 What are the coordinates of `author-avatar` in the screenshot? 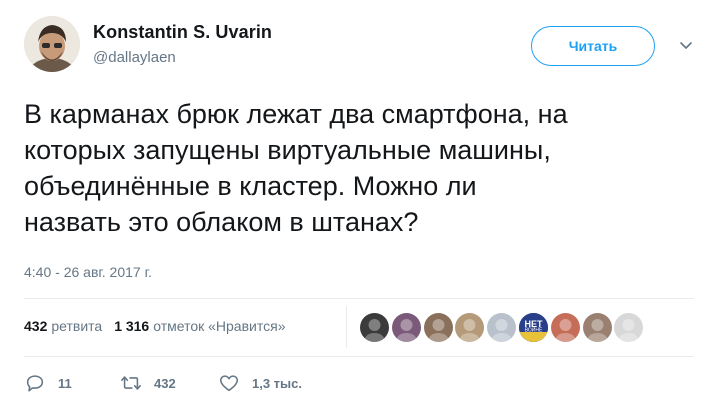 It's located at (52, 44).